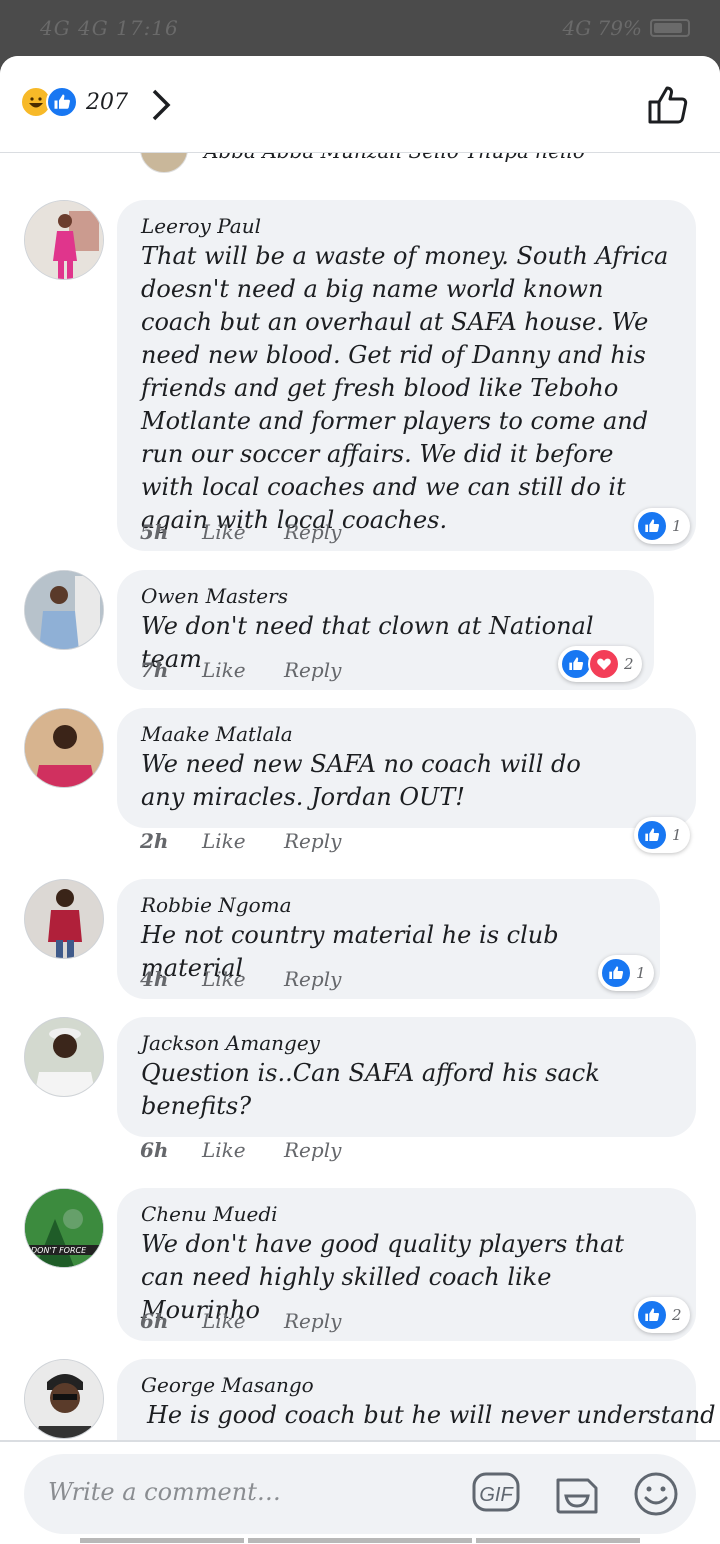 This screenshot has height=1544, width=720. I want to click on comment-meta: 2h Like Reply, so click(240, 841).